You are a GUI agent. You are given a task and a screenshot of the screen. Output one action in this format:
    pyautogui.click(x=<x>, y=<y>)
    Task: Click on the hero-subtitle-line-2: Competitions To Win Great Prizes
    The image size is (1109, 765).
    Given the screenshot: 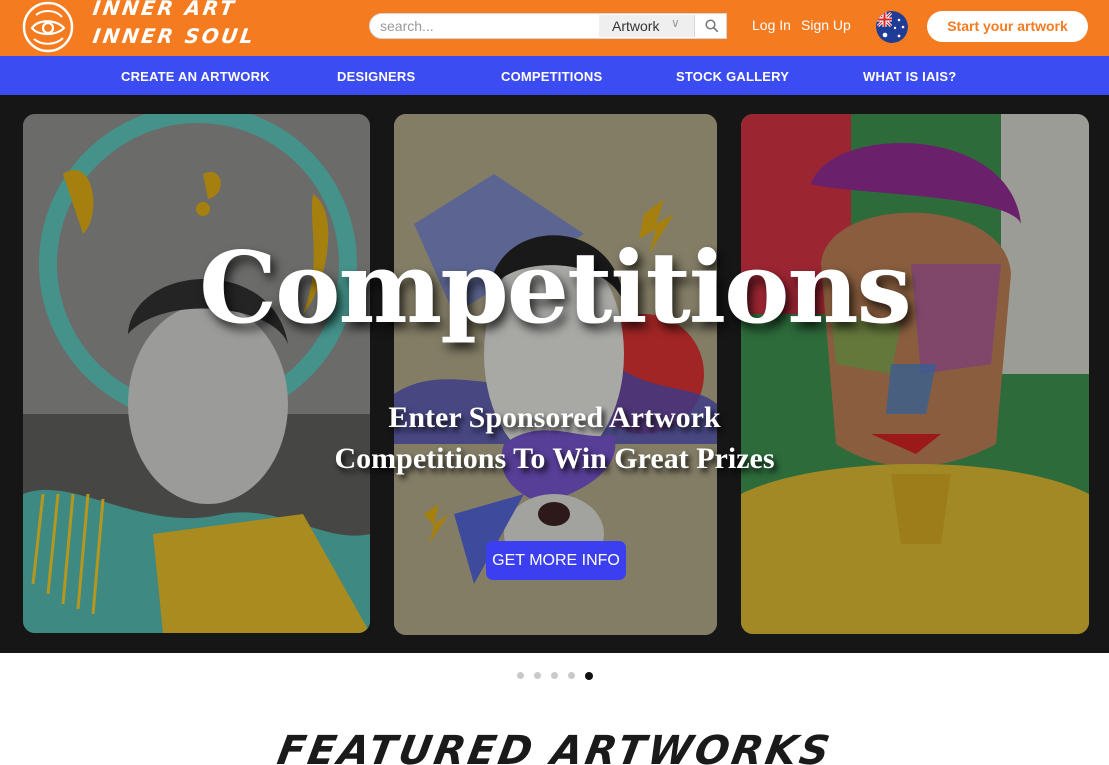 What is the action you would take?
    pyautogui.click(x=554, y=458)
    